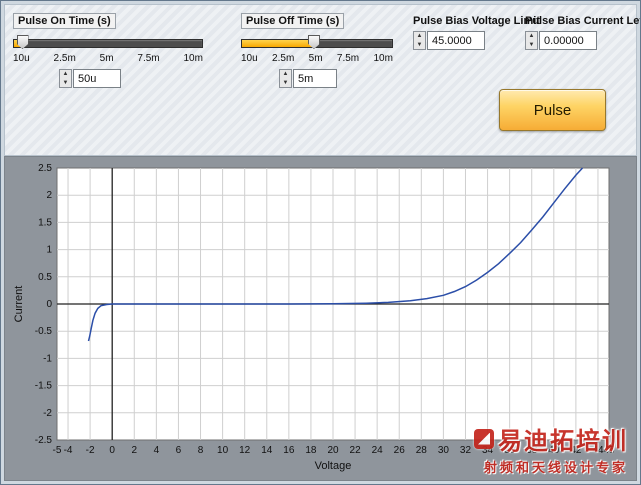 The width and height of the screenshot is (641, 485). I want to click on x-tick-label: 24, so click(378, 450).